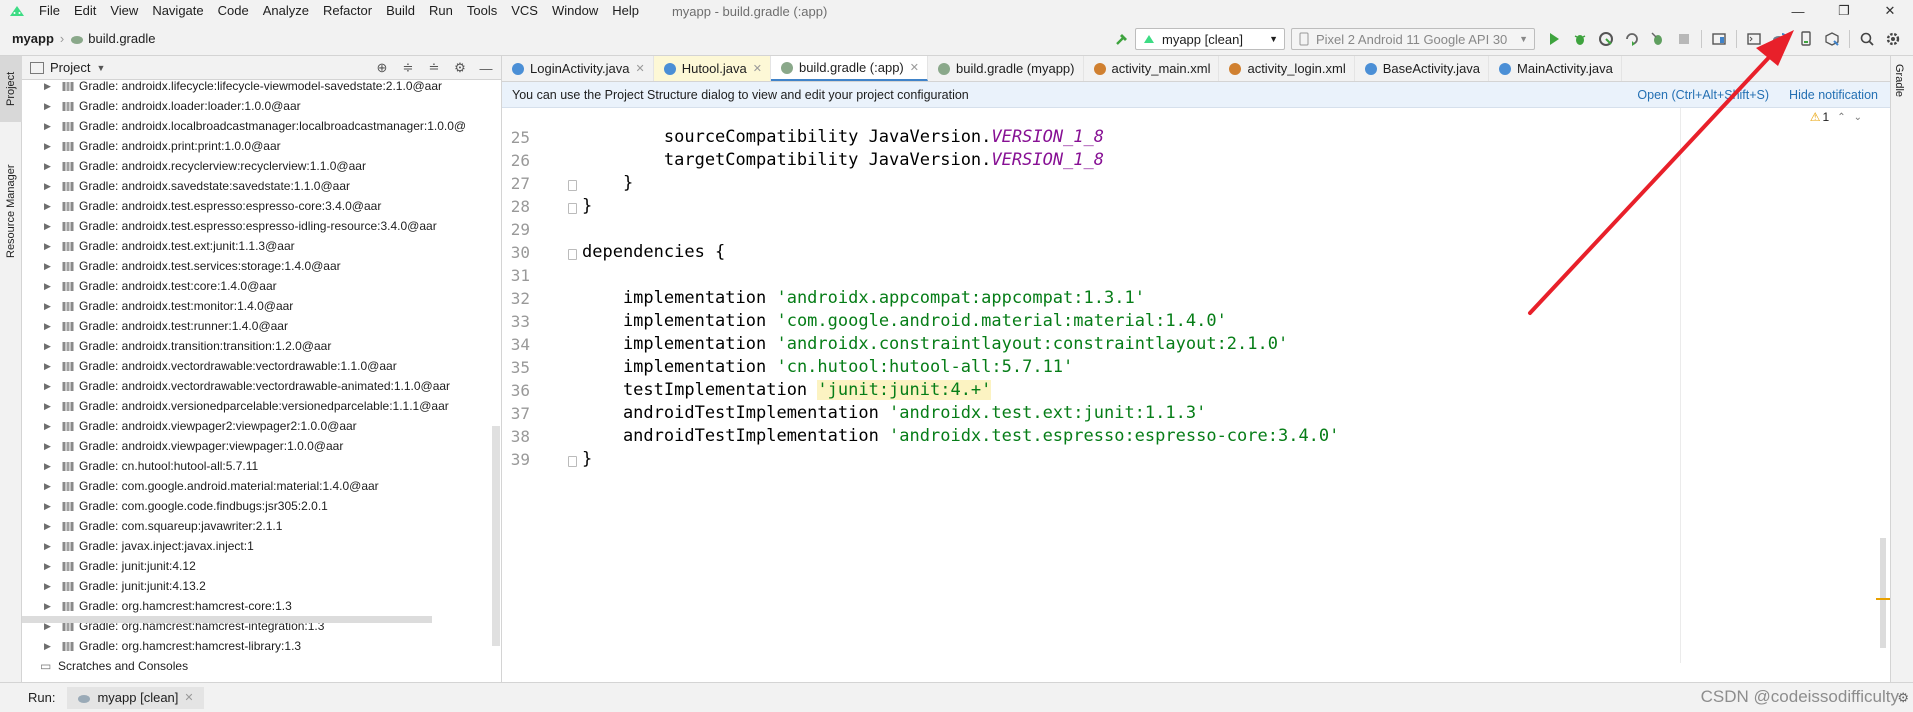 Image resolution: width=1913 pixels, height=712 pixels. What do you see at coordinates (138, 546) in the screenshot?
I see `tree-item: ▶ Gradle: javax.inject:javax.inject:1` at bounding box center [138, 546].